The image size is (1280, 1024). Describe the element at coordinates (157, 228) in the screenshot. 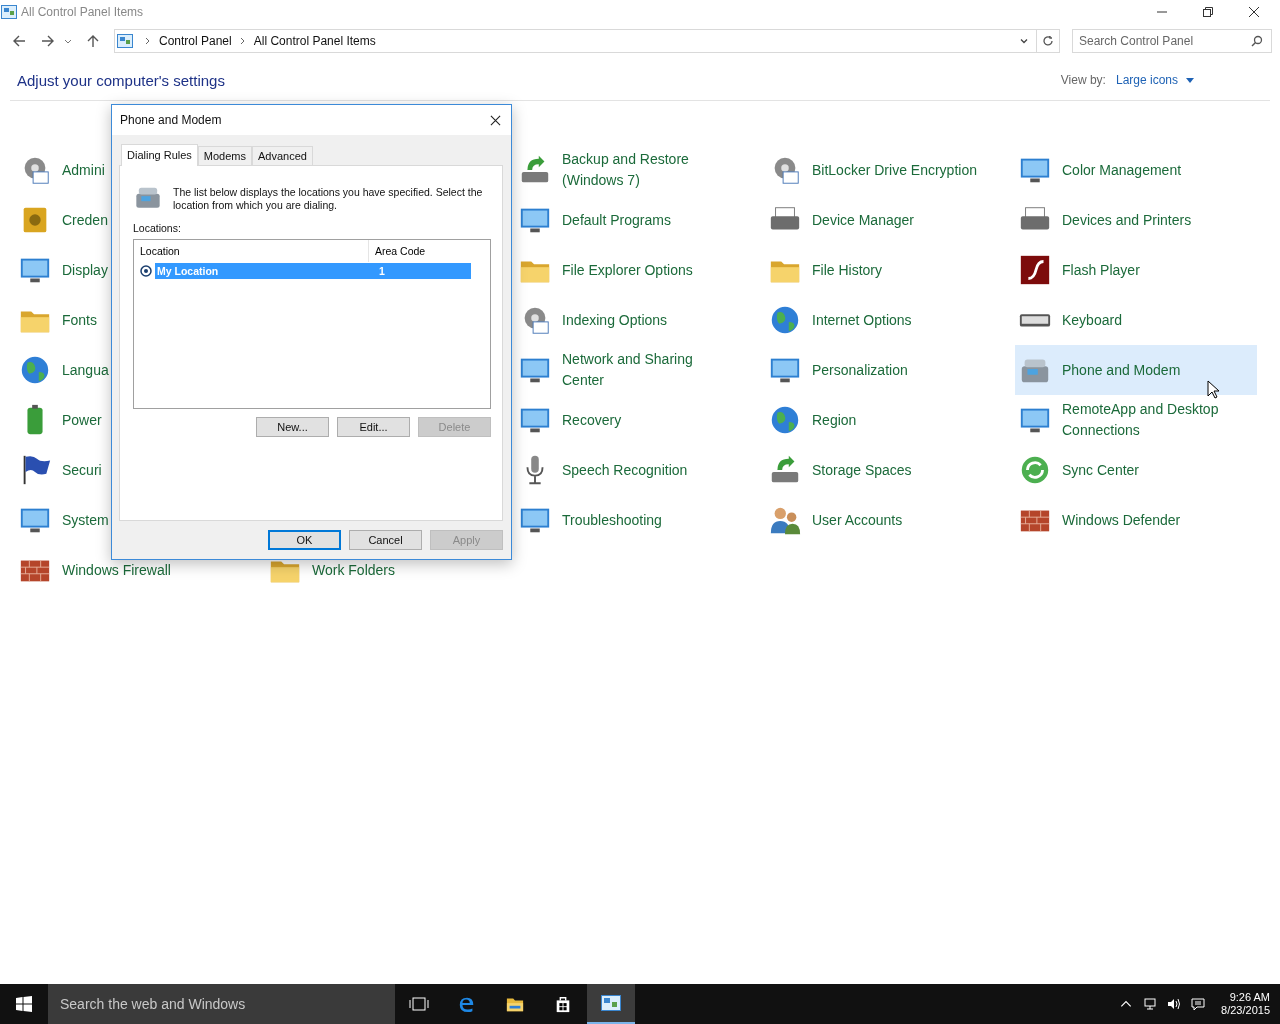

I see `locations-label: Locations:` at that location.